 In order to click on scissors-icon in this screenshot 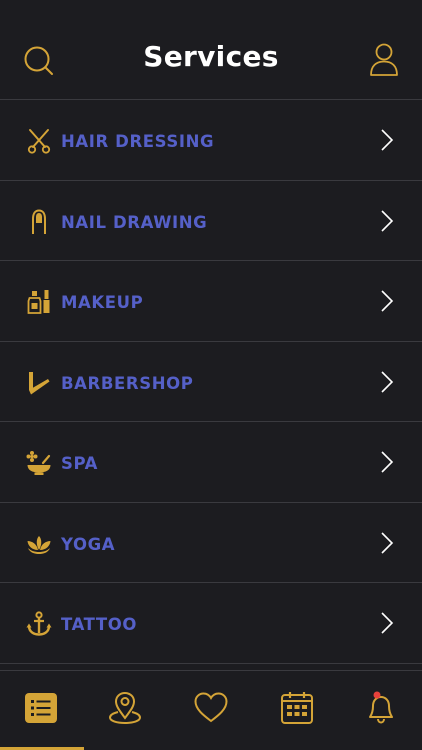, I will do `click(39, 141)`.